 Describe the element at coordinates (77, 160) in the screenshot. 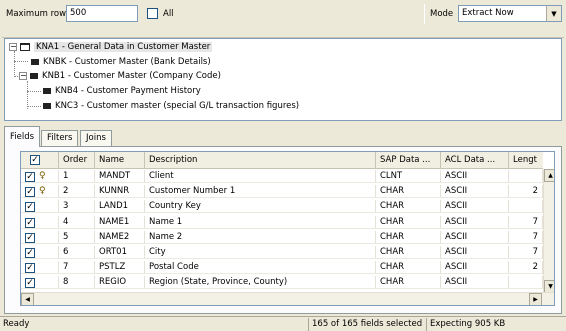

I see `column-header-order: Order` at that location.